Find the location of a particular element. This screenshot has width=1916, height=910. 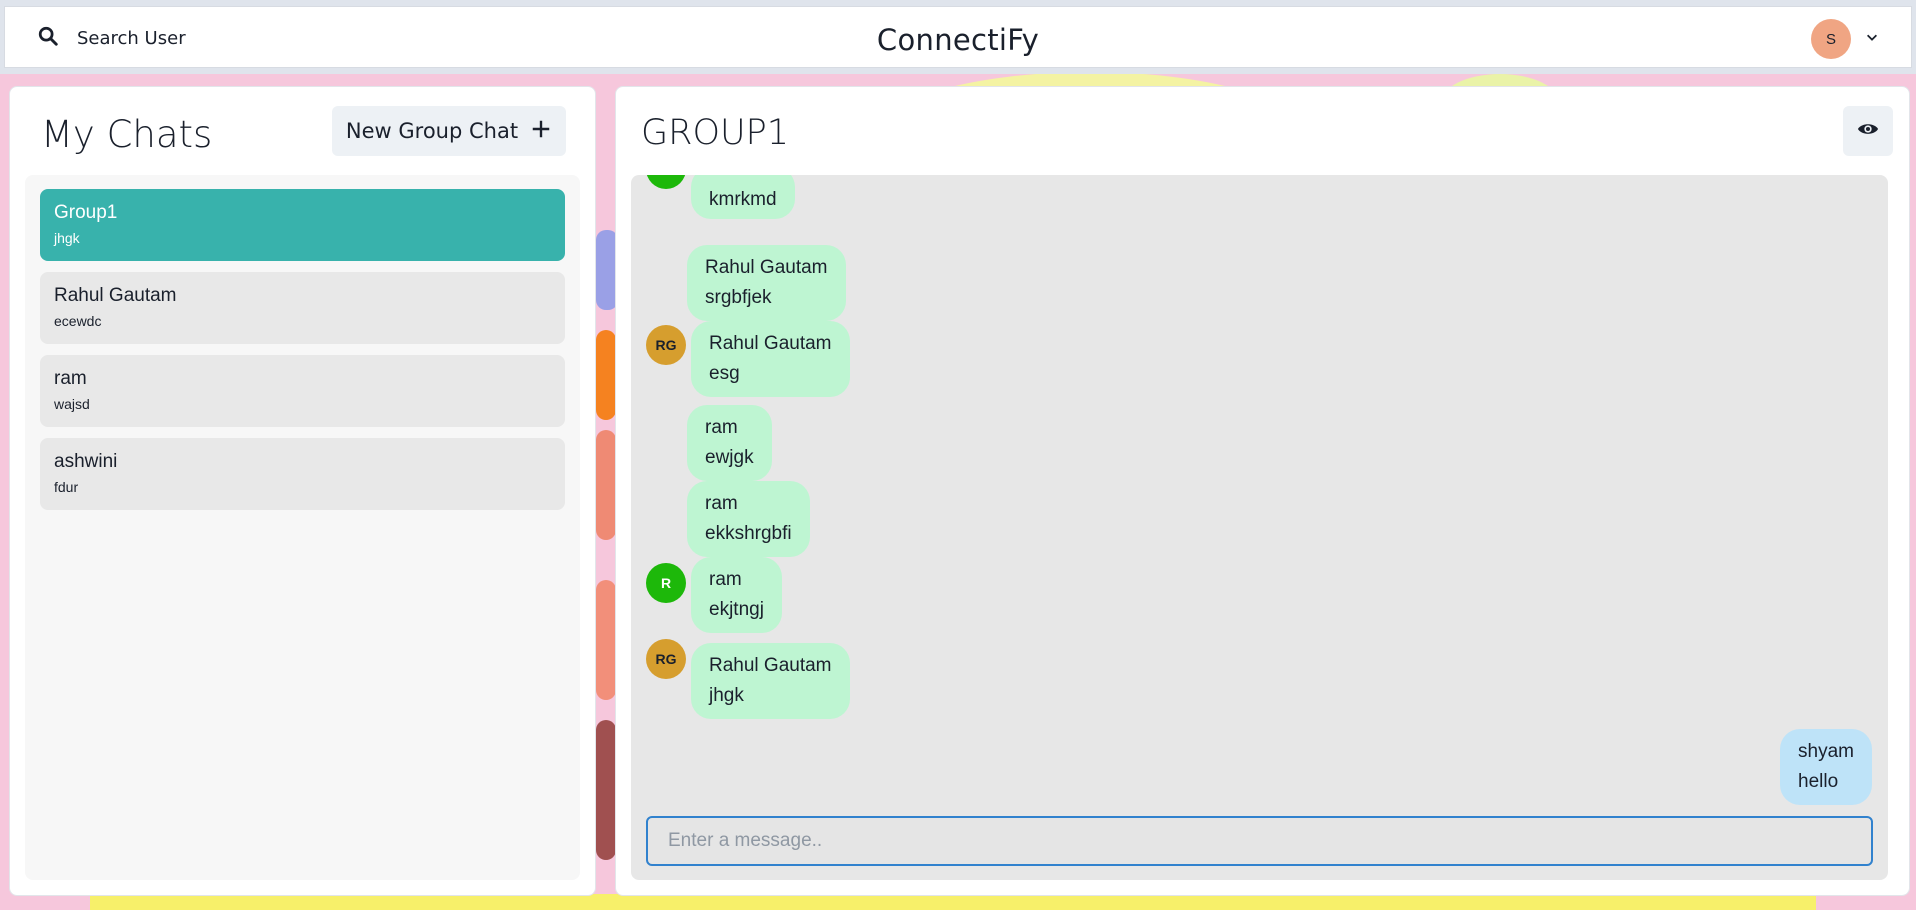

app-title: ConnectiFy is located at coordinates (958, 40).